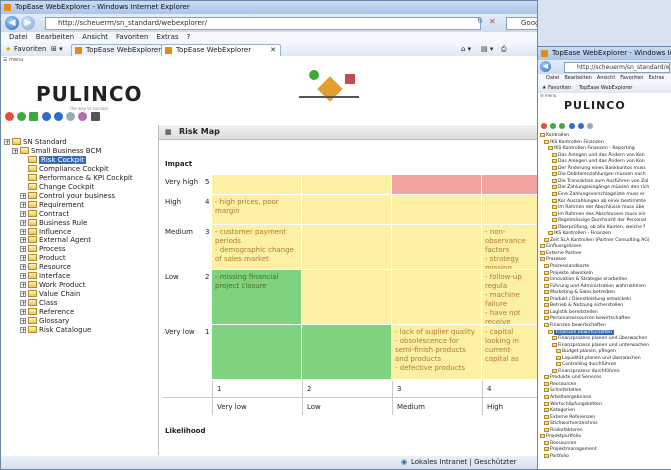 This screenshot has width=671, height=470. I want to click on second-tree-node: Die Debitorenzahlungen müssen nach, so click(599, 175).